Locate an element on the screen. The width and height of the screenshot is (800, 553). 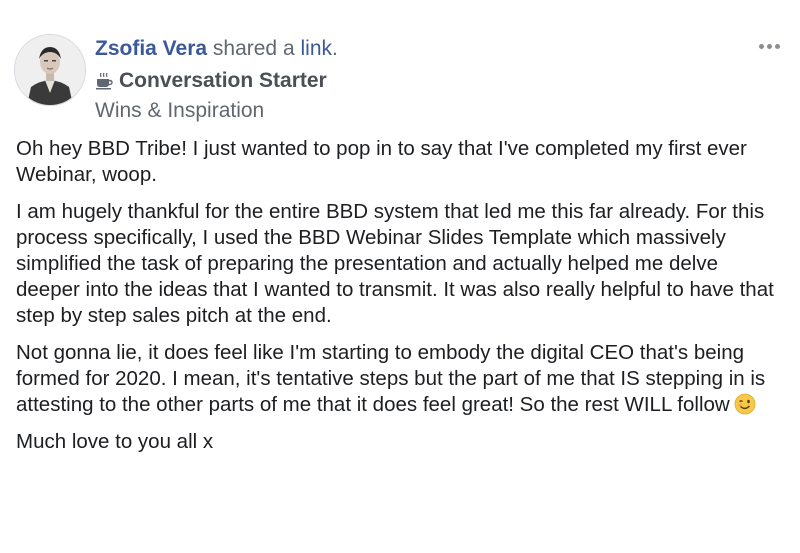
author-avatar is located at coordinates (50, 70).